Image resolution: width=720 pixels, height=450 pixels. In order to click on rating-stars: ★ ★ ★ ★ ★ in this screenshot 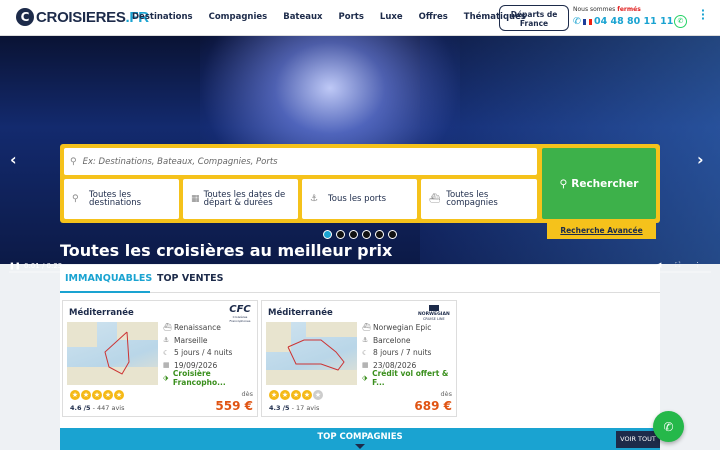, I will do `click(97, 395)`.